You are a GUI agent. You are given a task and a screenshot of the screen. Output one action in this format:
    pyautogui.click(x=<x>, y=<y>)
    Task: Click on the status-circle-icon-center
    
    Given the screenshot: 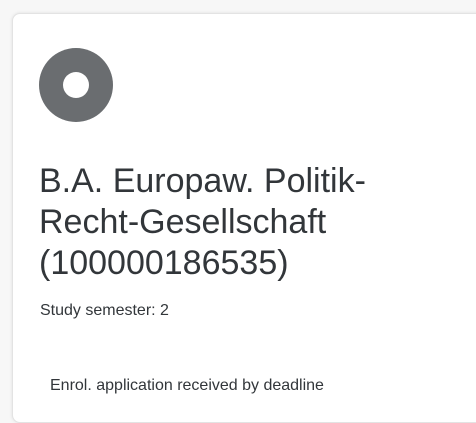 What is the action you would take?
    pyautogui.click(x=76, y=85)
    